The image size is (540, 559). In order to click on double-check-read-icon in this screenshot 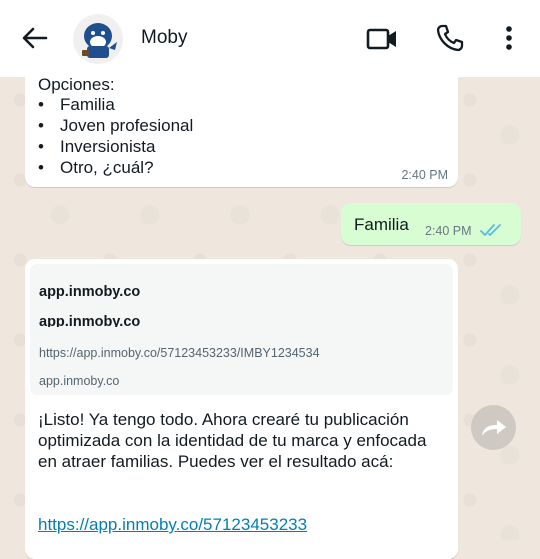, I will do `click(490, 230)`.